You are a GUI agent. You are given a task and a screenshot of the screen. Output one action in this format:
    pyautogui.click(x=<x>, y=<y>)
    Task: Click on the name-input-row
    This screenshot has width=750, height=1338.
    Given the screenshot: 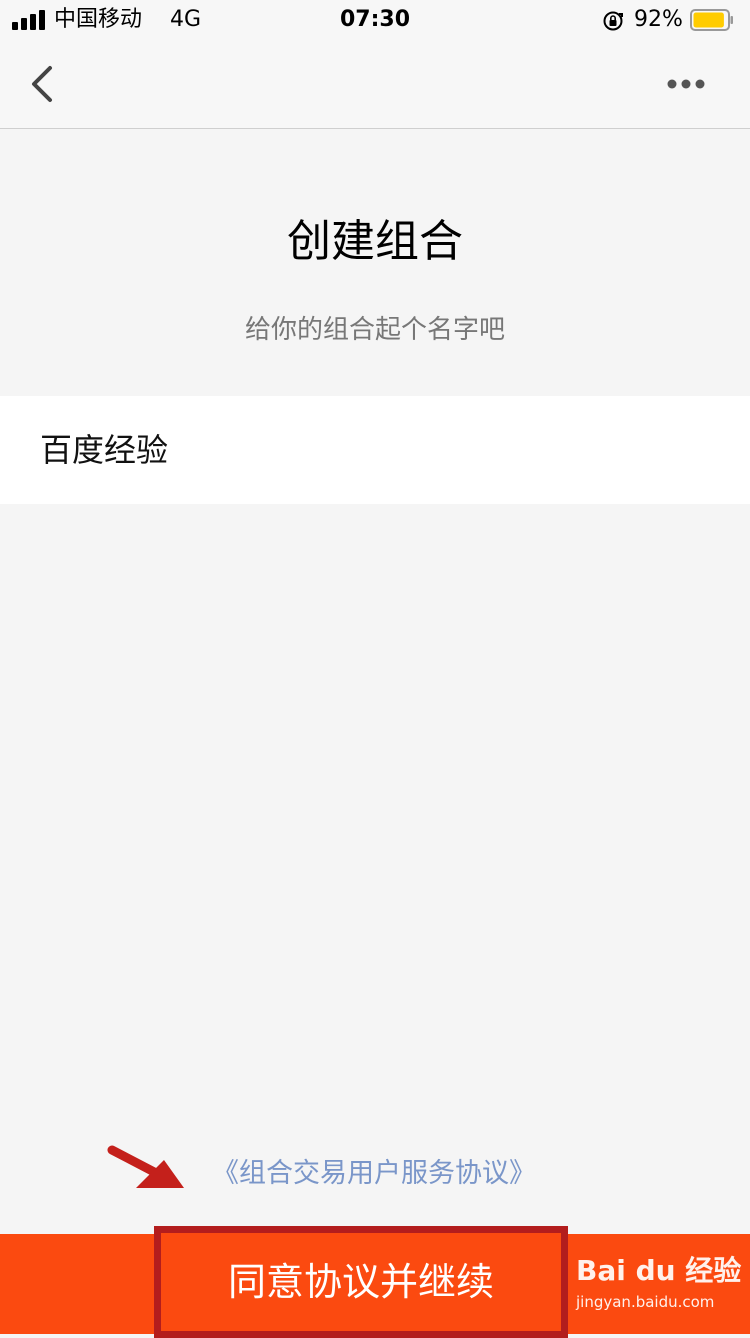 What is the action you would take?
    pyautogui.click(x=375, y=450)
    